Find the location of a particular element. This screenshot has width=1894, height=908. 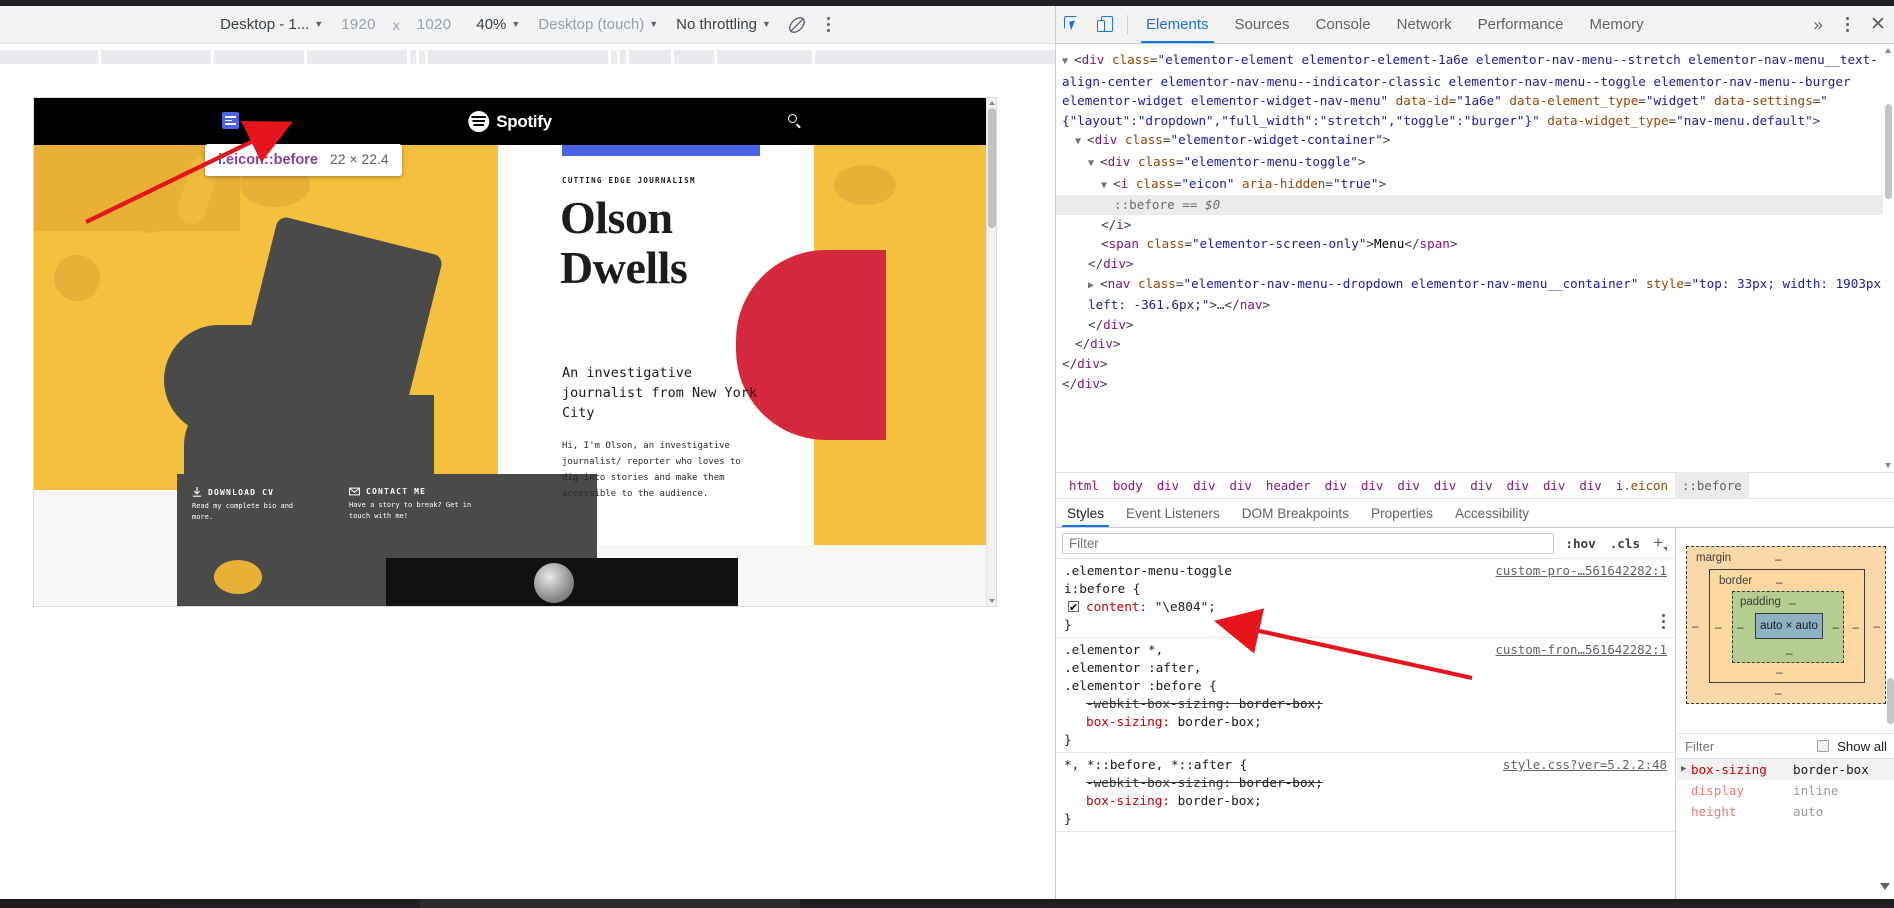

new-style-rule-button: + is located at coordinates (1660, 543).